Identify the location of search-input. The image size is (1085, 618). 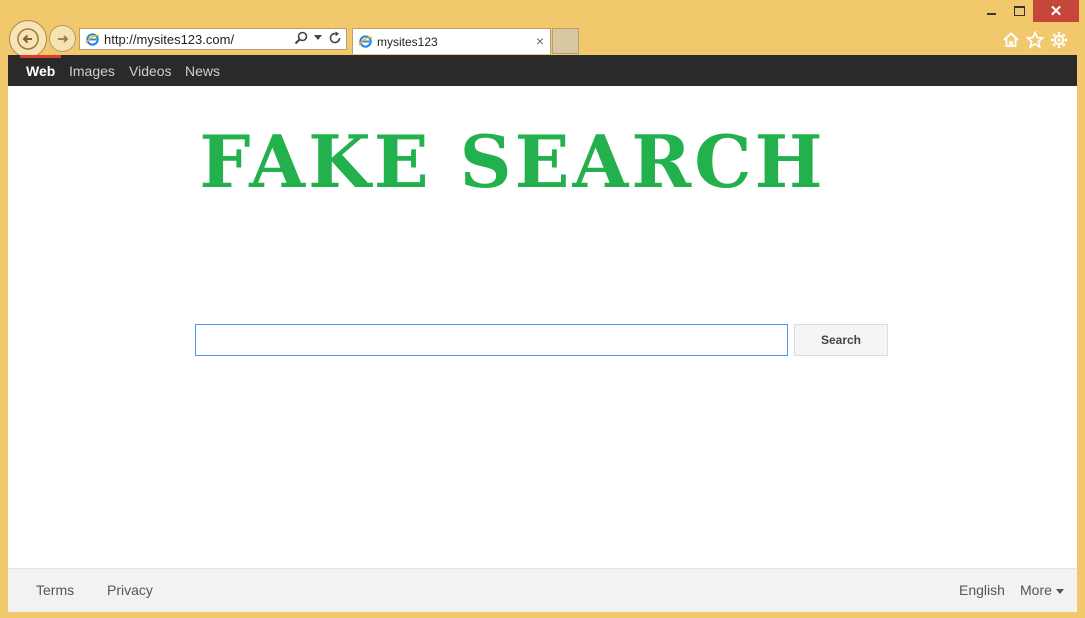
(491, 340).